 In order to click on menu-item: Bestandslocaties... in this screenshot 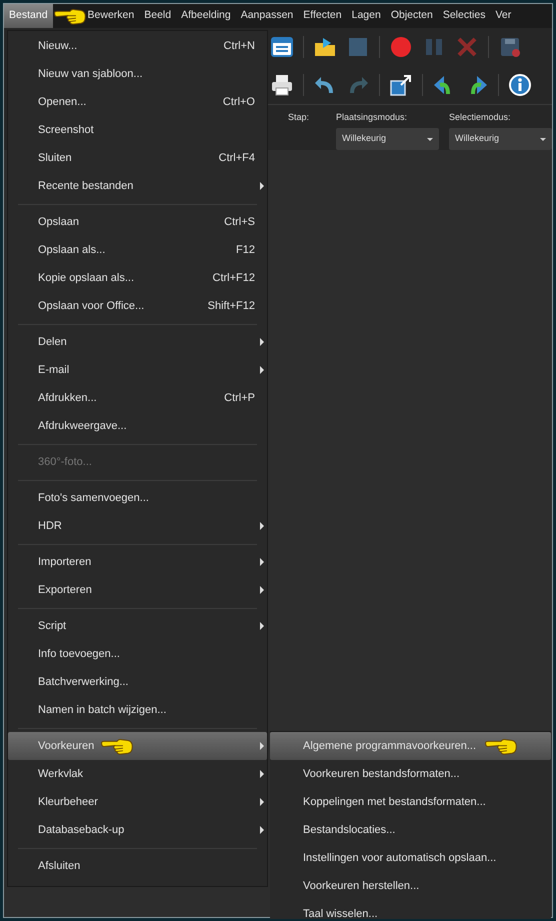, I will do `click(410, 830)`.